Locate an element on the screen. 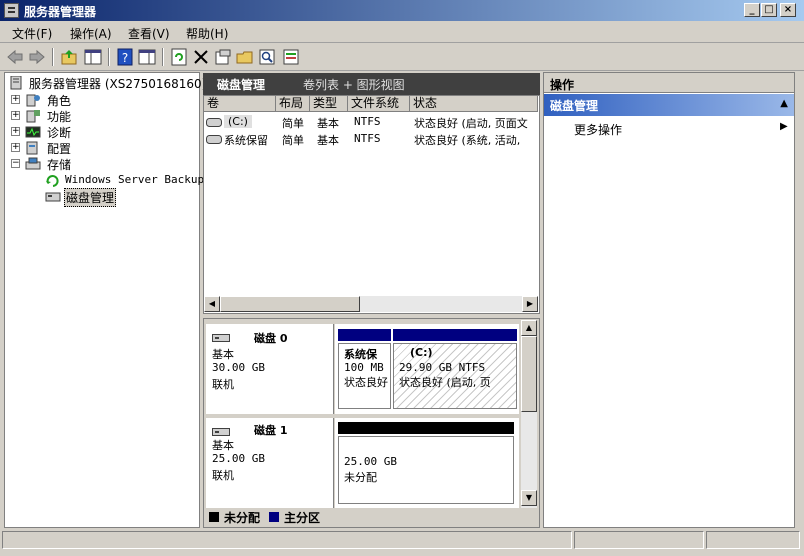 The image size is (804, 556). window-title: 服务器管理器 is located at coordinates (60, 12).